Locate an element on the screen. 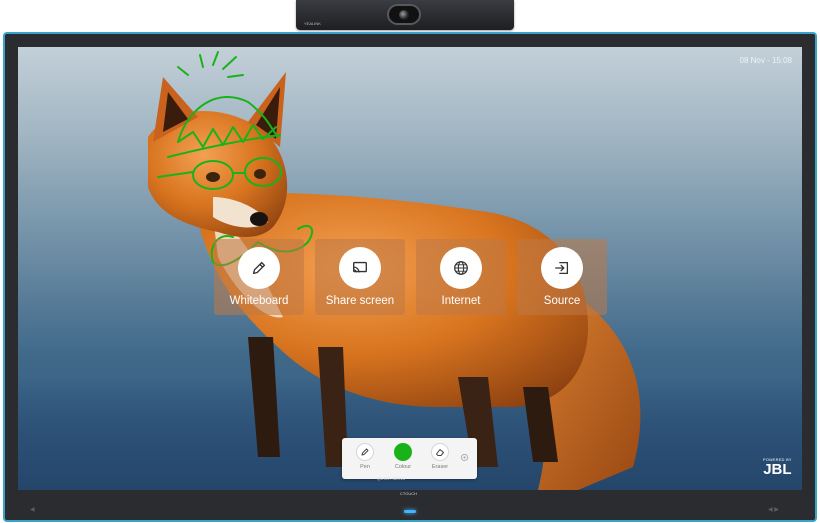  jbl-branding: POWERED BY JBL is located at coordinates (777, 467).